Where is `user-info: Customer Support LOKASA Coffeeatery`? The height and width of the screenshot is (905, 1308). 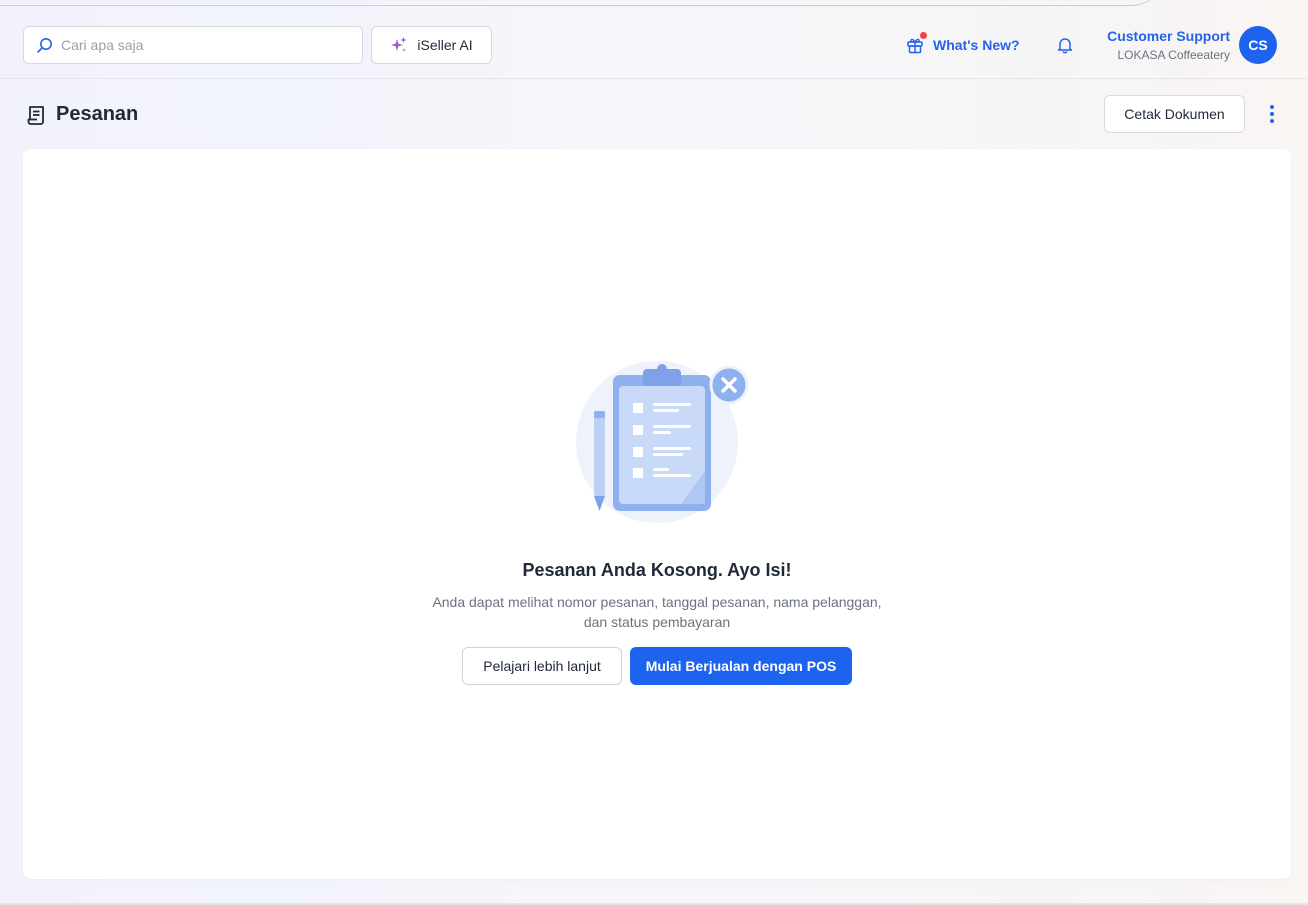 user-info: Customer Support LOKASA Coffeeatery is located at coordinates (1168, 45).